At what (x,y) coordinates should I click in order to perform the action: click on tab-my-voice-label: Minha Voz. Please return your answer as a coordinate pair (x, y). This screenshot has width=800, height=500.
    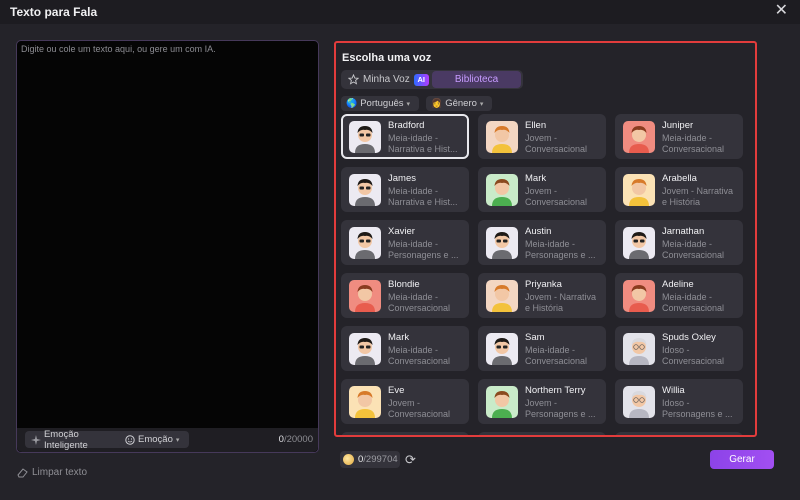
    Looking at the image, I should click on (386, 79).